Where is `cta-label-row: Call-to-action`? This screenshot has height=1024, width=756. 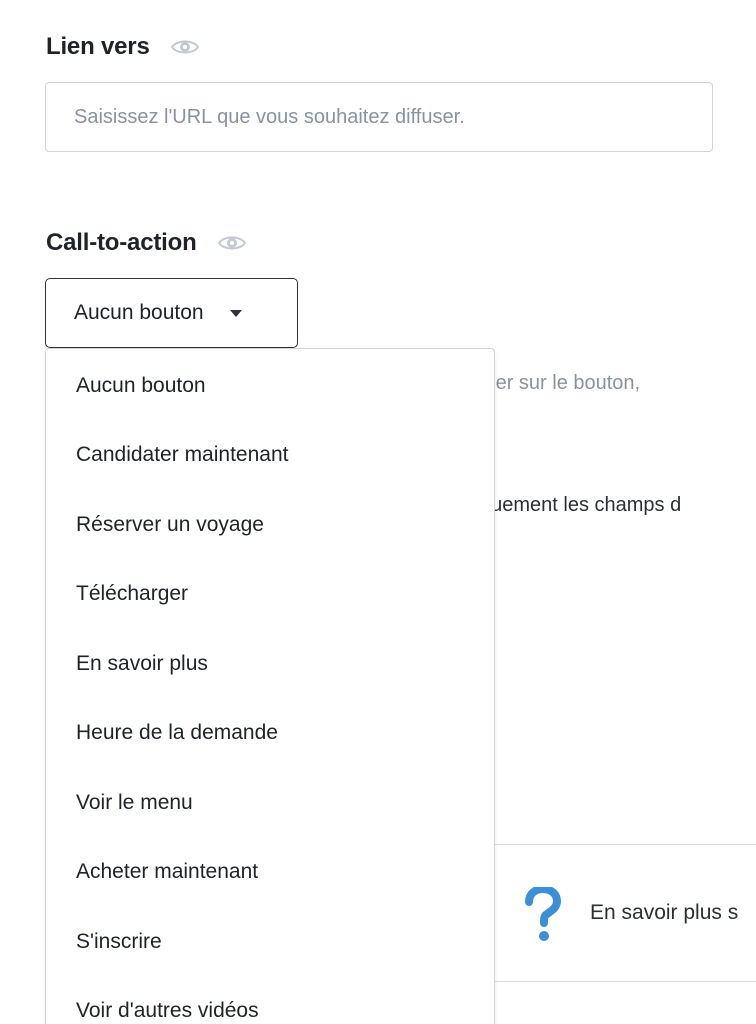
cta-label-row: Call-to-action is located at coordinates (146, 243).